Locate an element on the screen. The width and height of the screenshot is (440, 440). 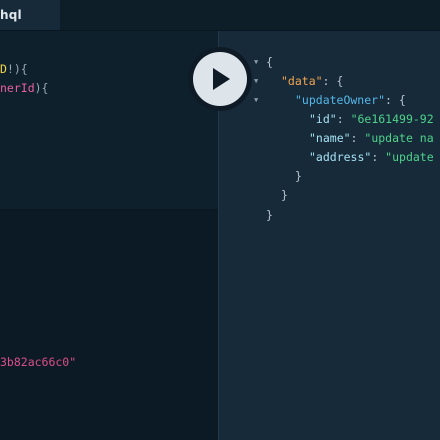
result-line: "address": "update is located at coordinates (371, 157).